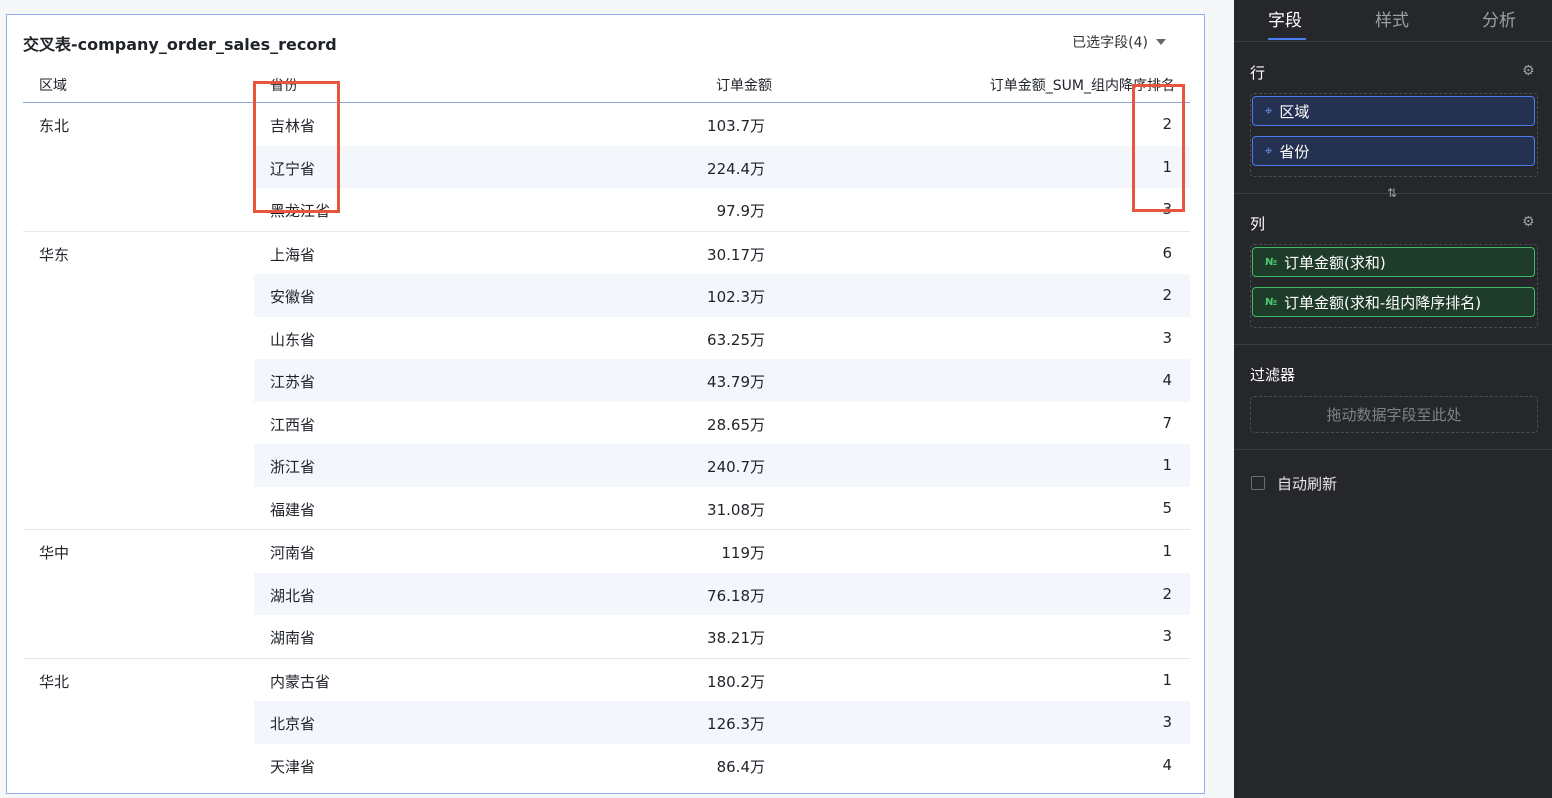  Describe the element at coordinates (736, 297) in the screenshot. I see `amount-cell: 102.3万` at that location.